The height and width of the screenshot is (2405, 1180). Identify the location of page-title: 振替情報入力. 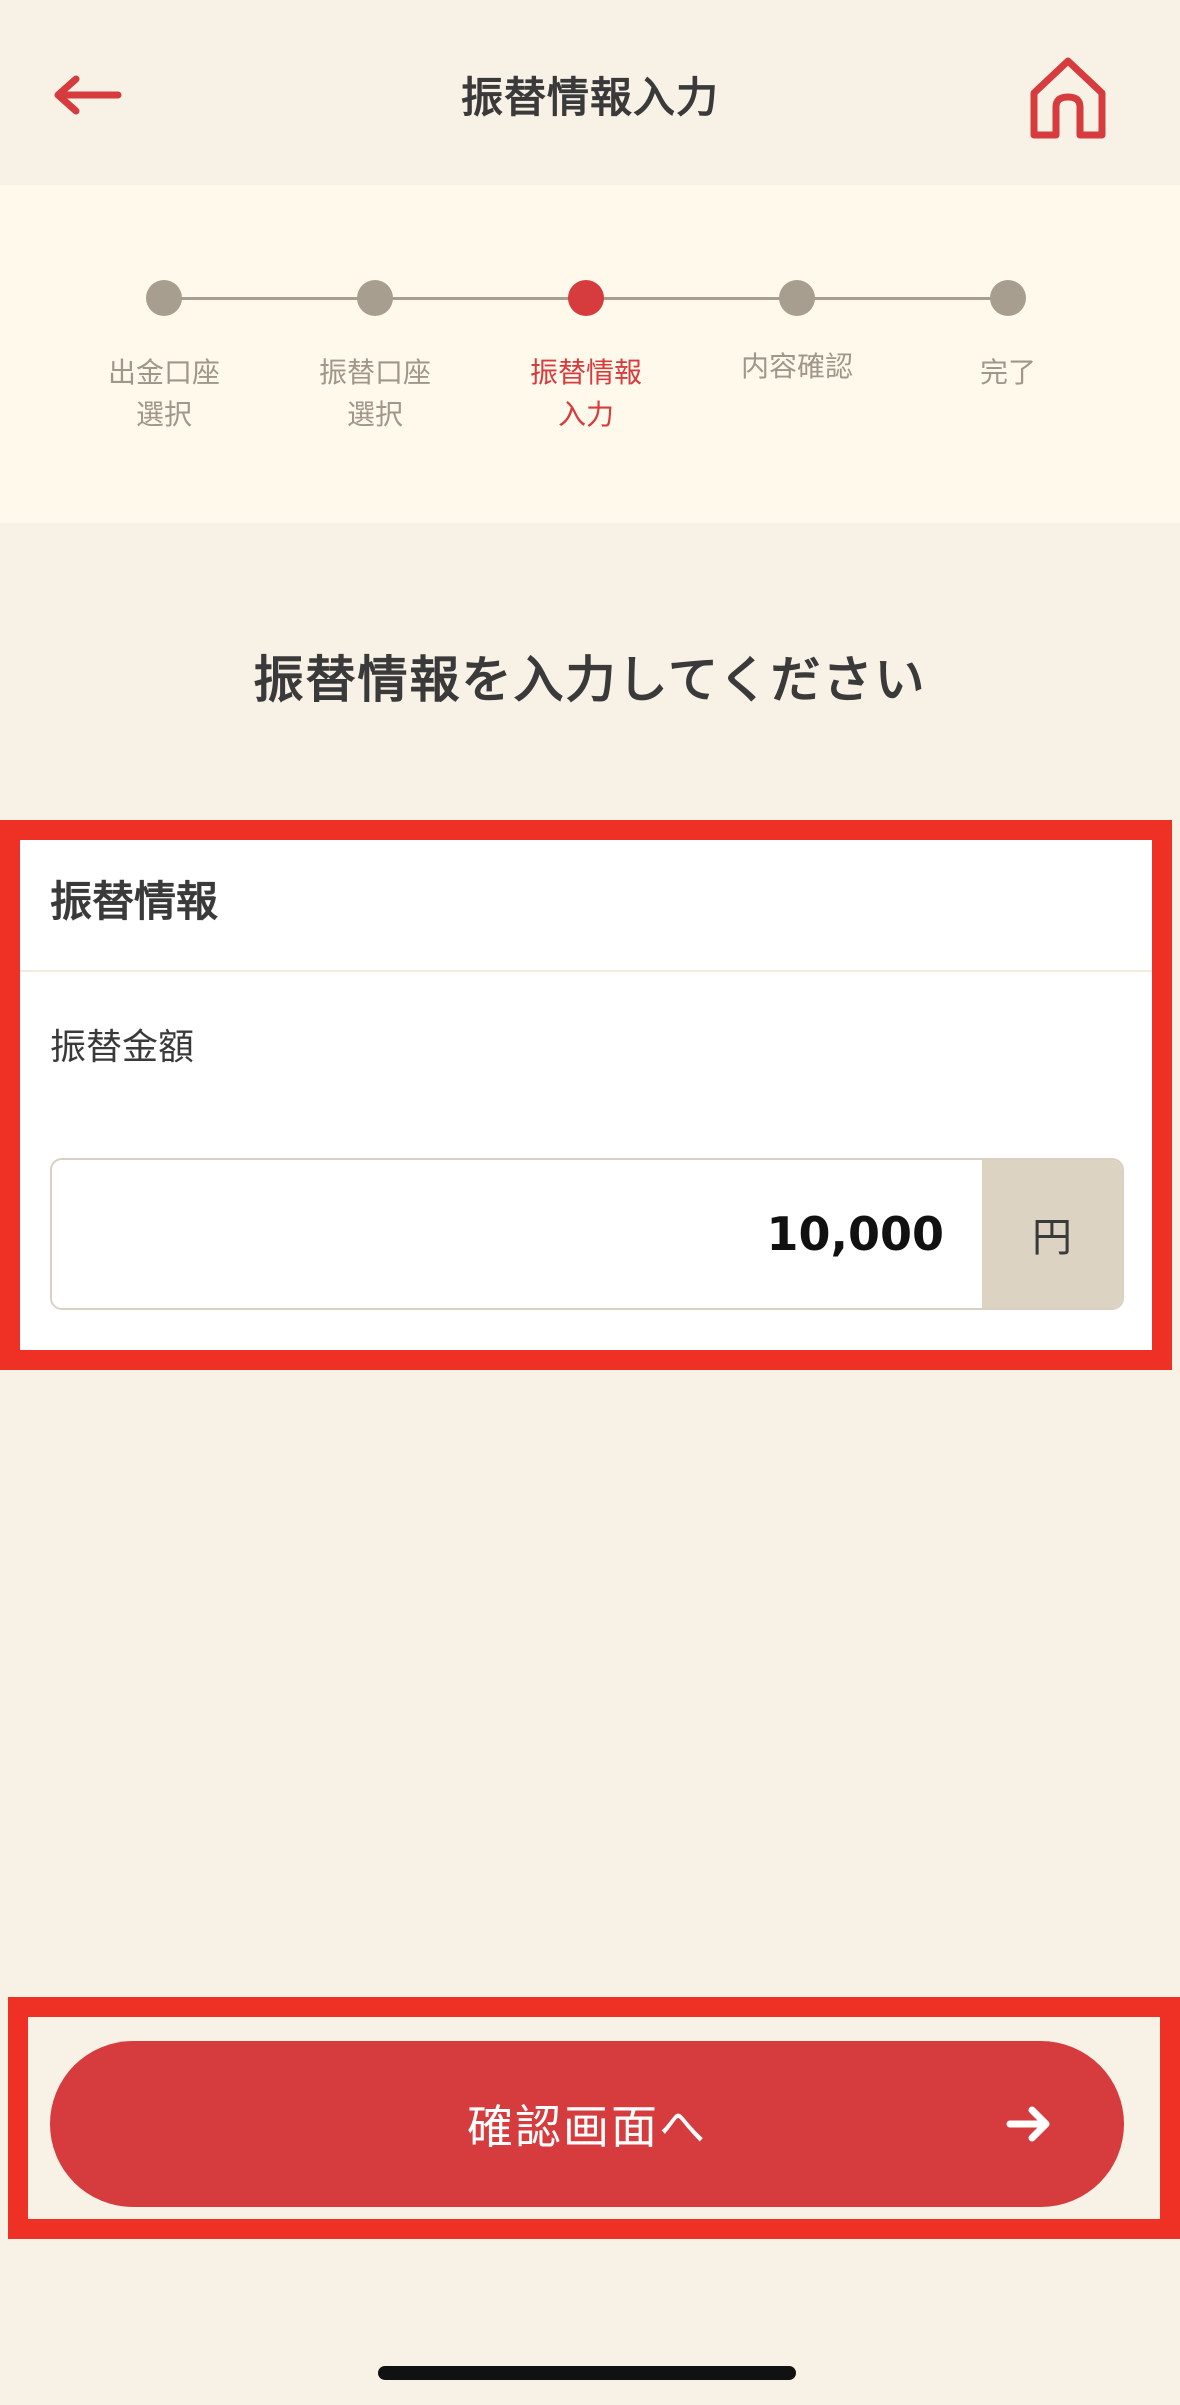
(589, 97).